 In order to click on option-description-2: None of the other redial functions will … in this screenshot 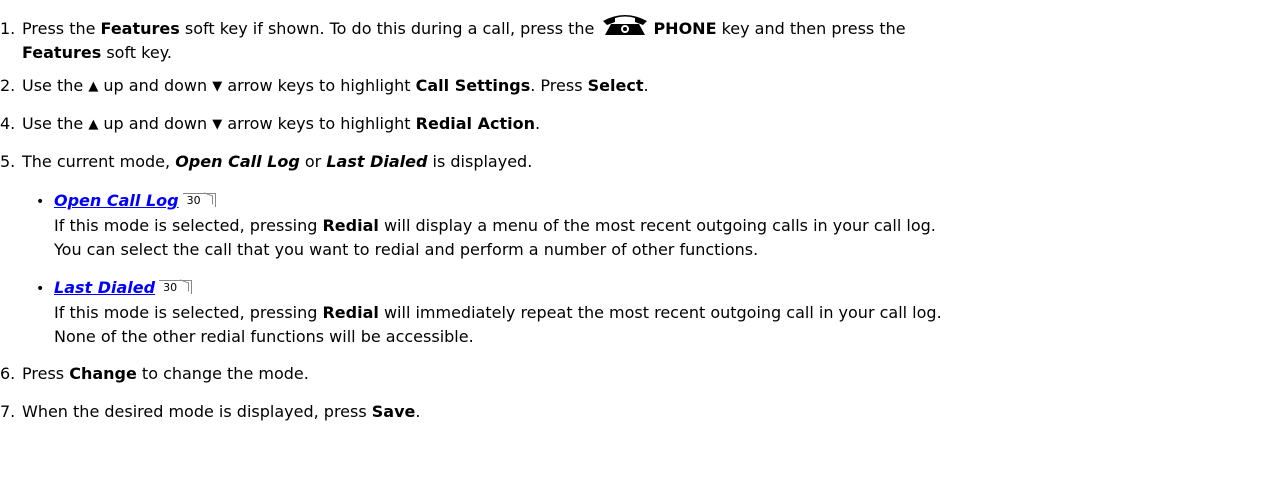, I will do `click(264, 336)`.